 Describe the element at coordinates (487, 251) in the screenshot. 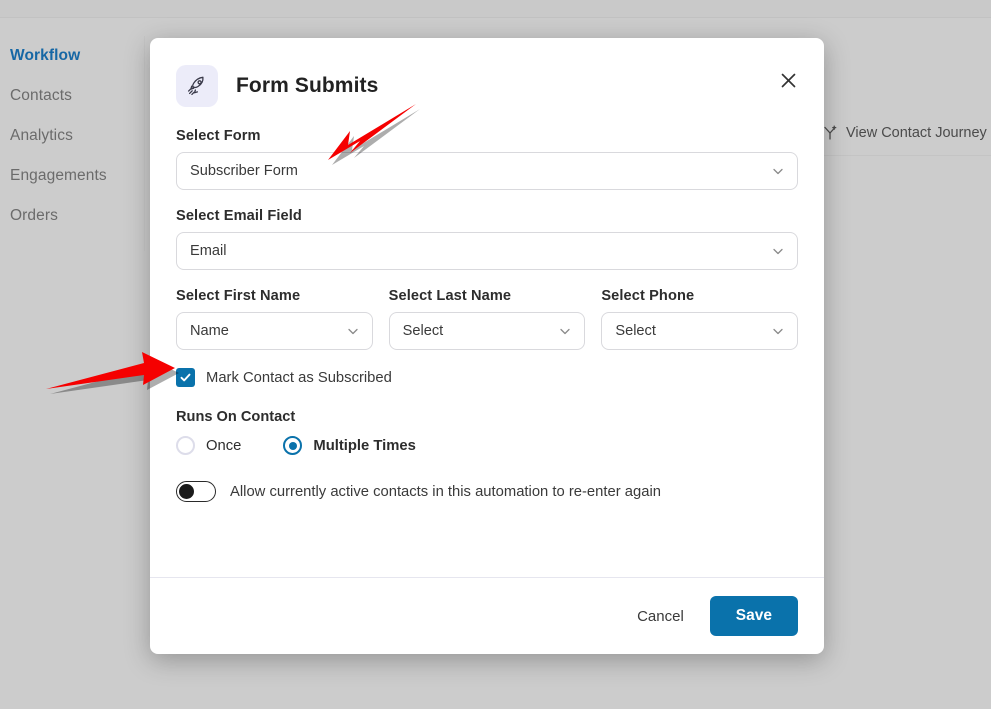

I see `select-email-dropdown: Email` at that location.